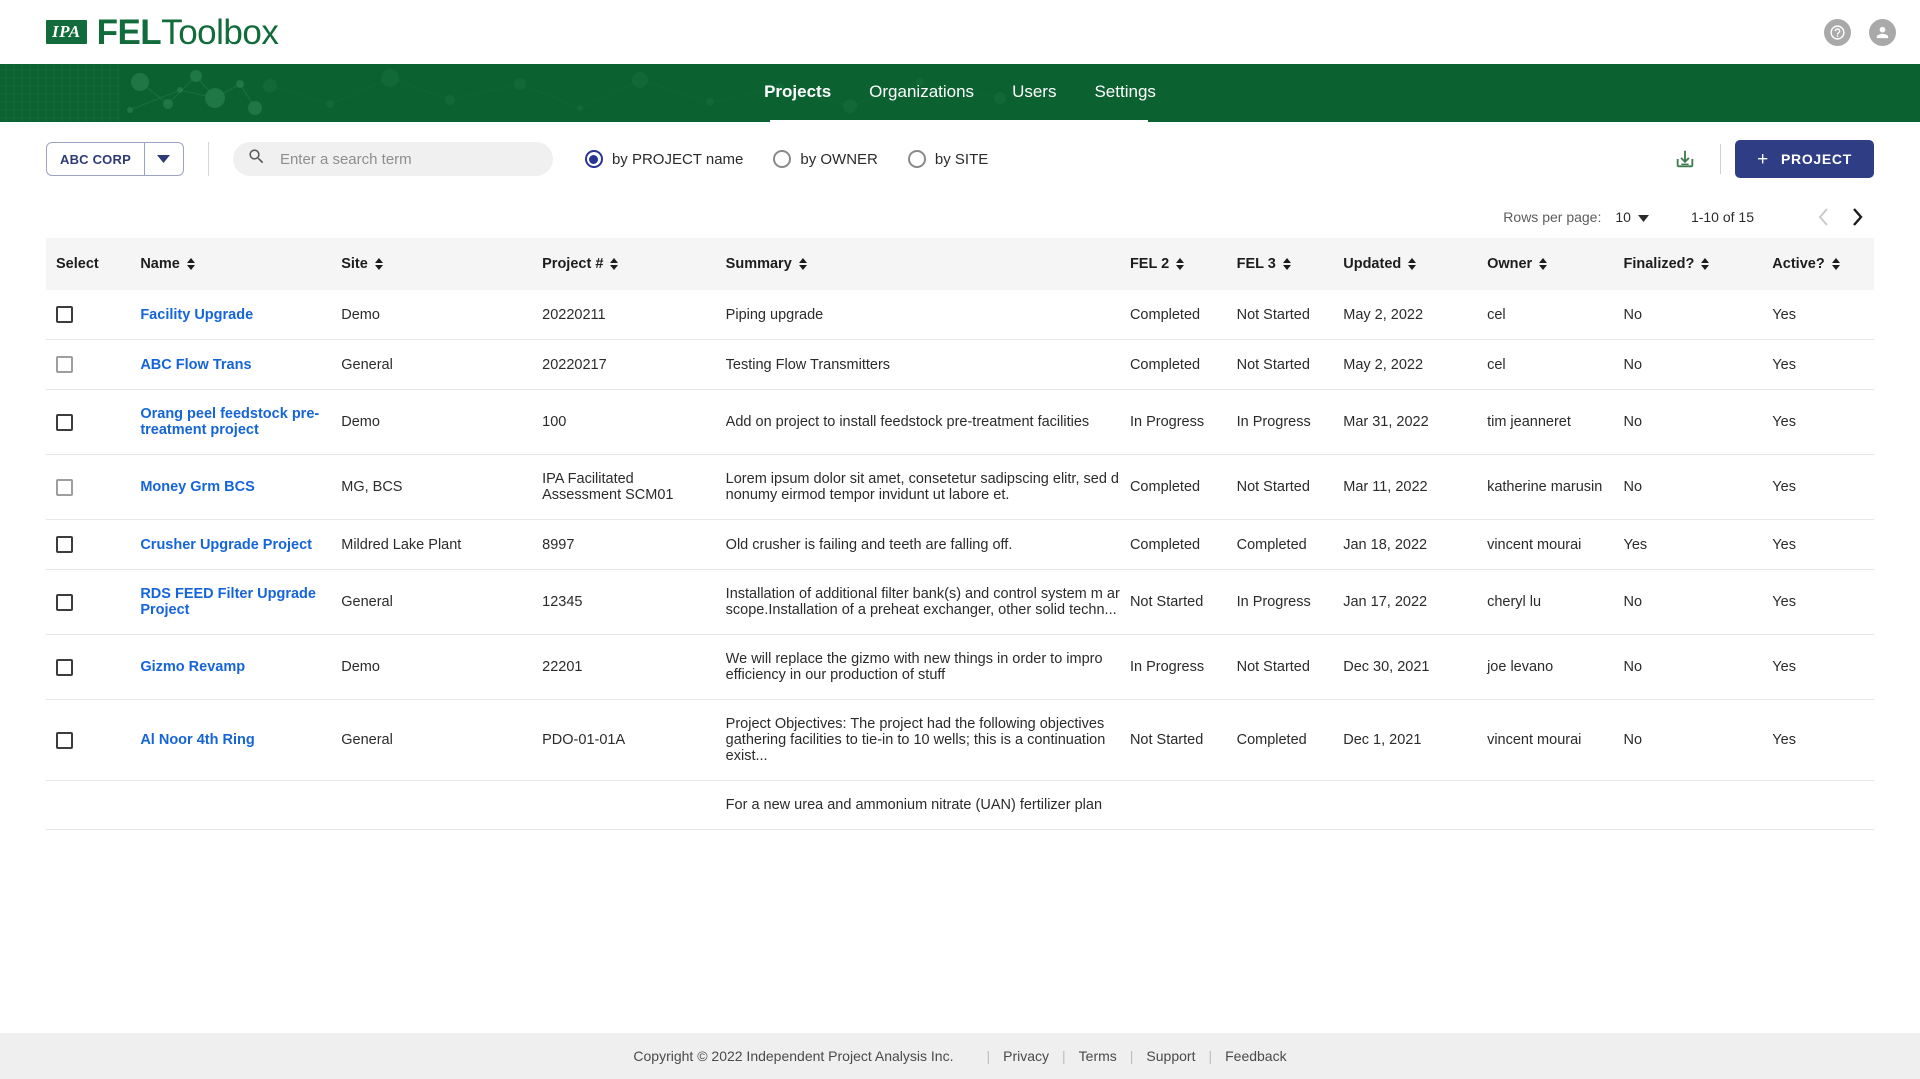  What do you see at coordinates (164, 159) in the screenshot?
I see `chevron-down-icon` at bounding box center [164, 159].